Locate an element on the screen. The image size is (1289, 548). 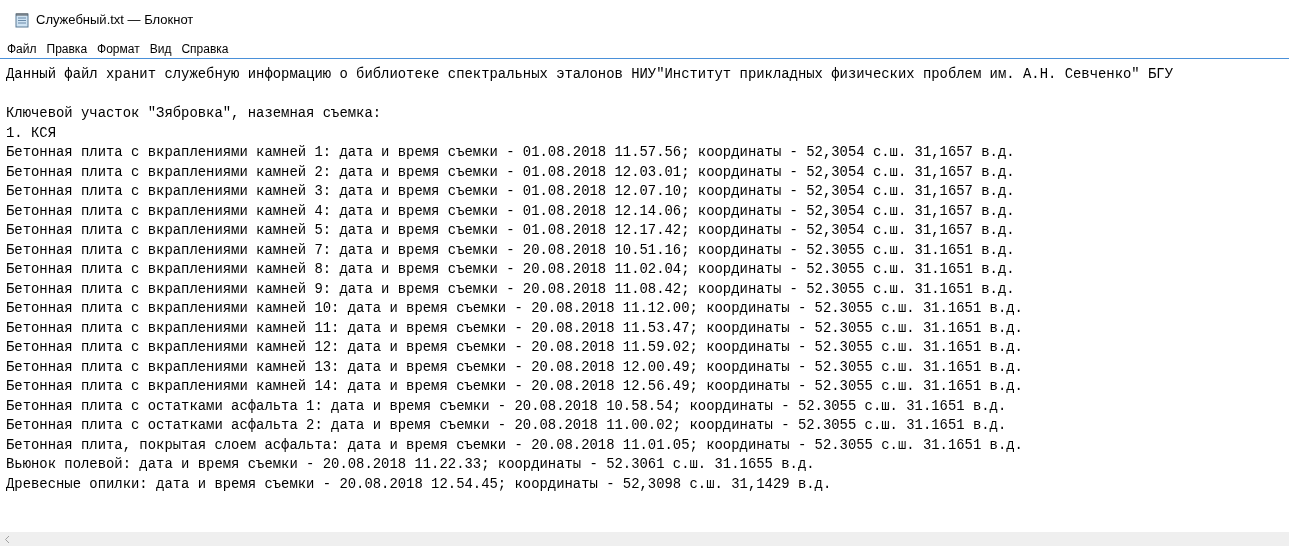
window-title: Служебный.txt — Блокнот is located at coordinates (115, 20).